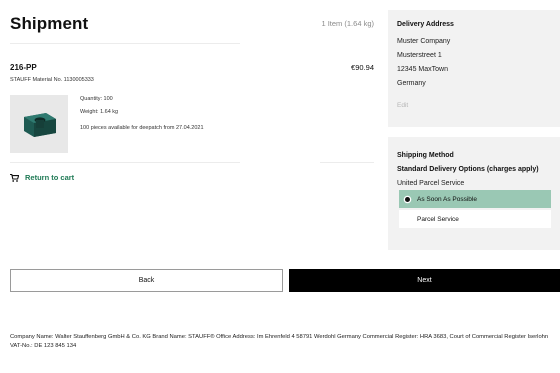 The image size is (560, 373). Describe the element at coordinates (419, 55) in the screenshot. I see `address-line: Musterstreet 1` at that location.